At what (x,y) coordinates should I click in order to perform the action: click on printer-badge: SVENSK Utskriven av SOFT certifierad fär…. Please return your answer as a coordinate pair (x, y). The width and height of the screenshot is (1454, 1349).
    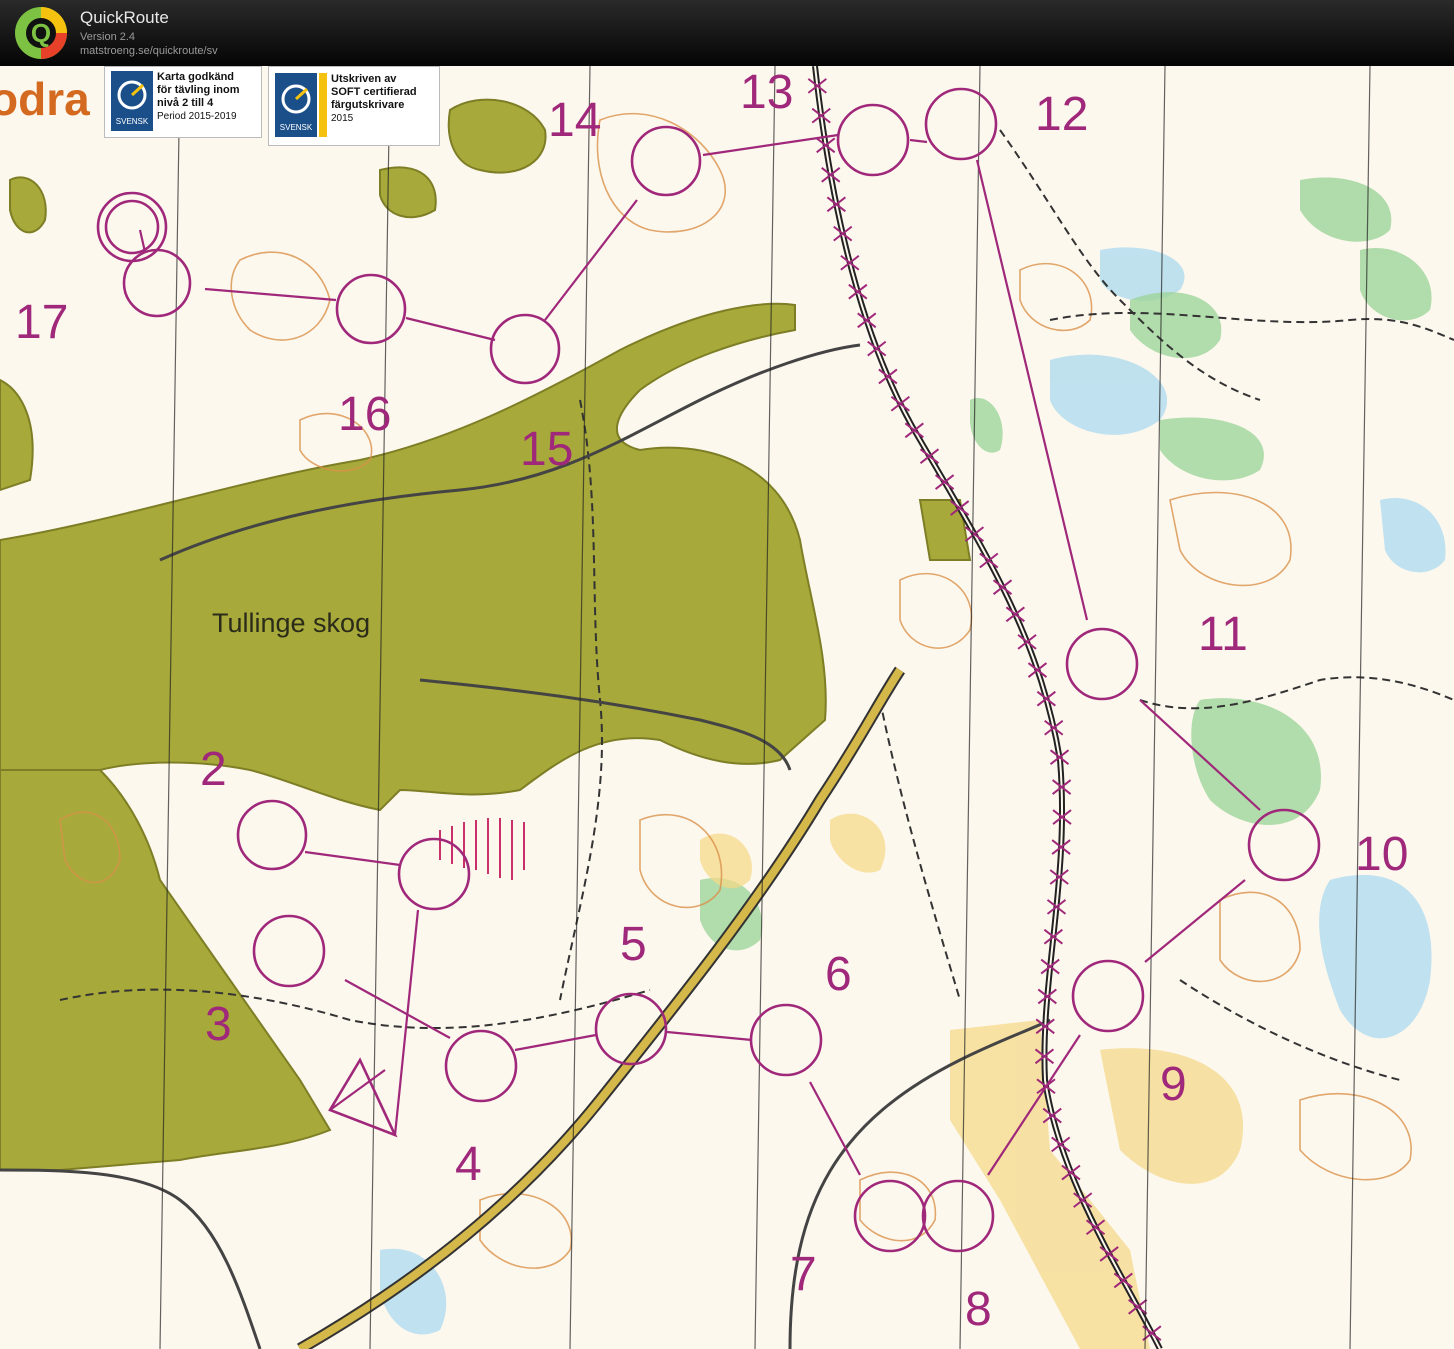
    Looking at the image, I should click on (354, 106).